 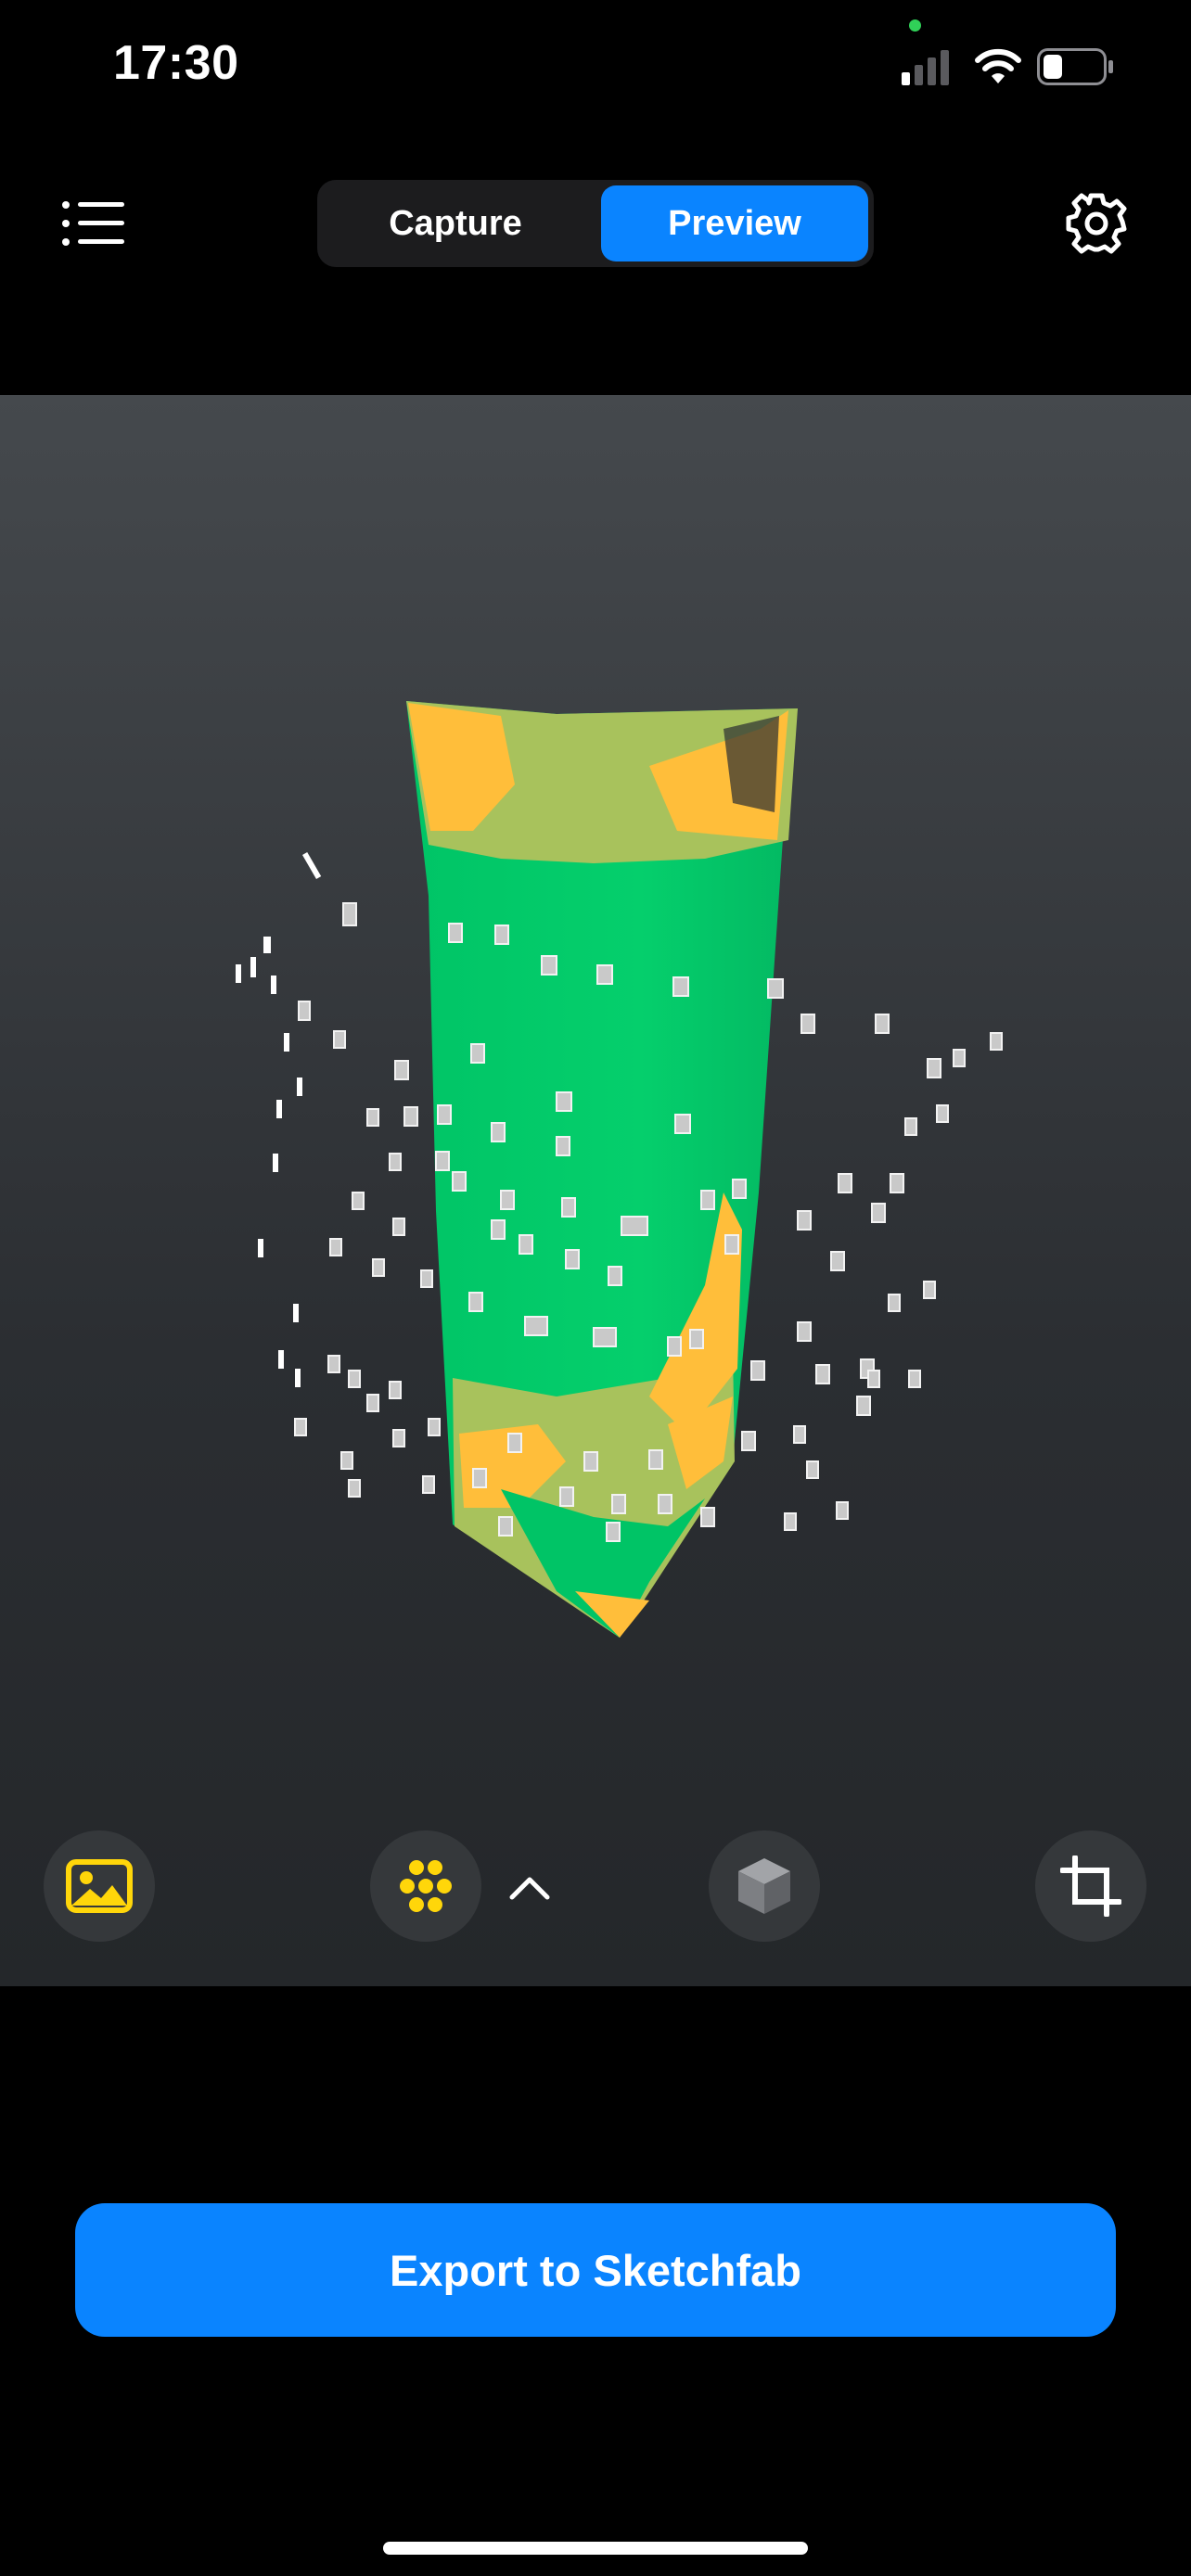 I want to click on point-cloud-button, so click(x=425, y=1886).